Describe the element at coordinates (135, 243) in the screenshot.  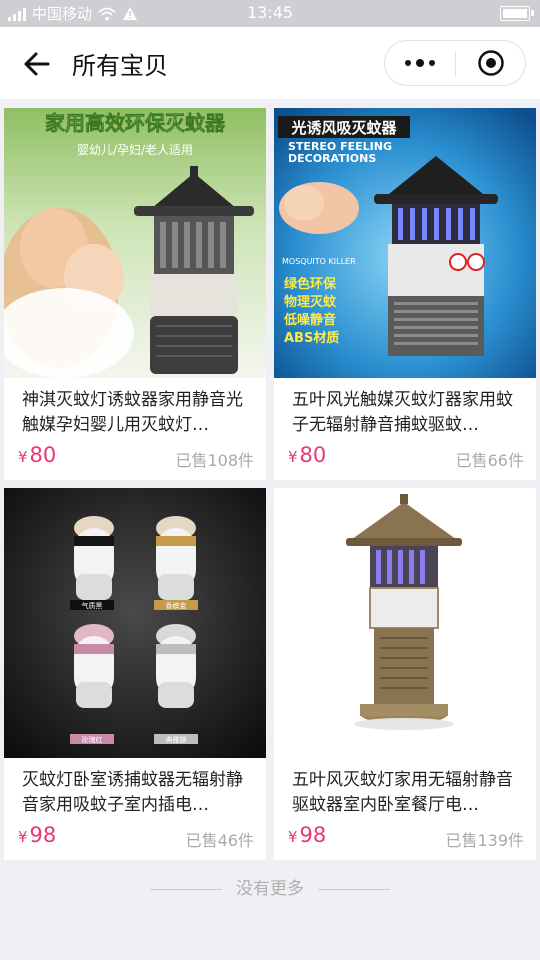
I see `product-image: 家用高效环保灭蚊器 婴幼儿/孕妇/老人适用` at that location.